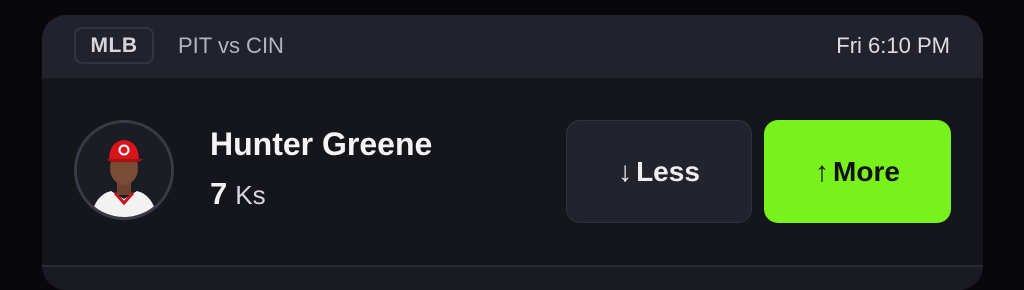 This screenshot has height=290, width=1024. What do you see at coordinates (822, 171) in the screenshot?
I see `arrow-up-icon: ↑` at bounding box center [822, 171].